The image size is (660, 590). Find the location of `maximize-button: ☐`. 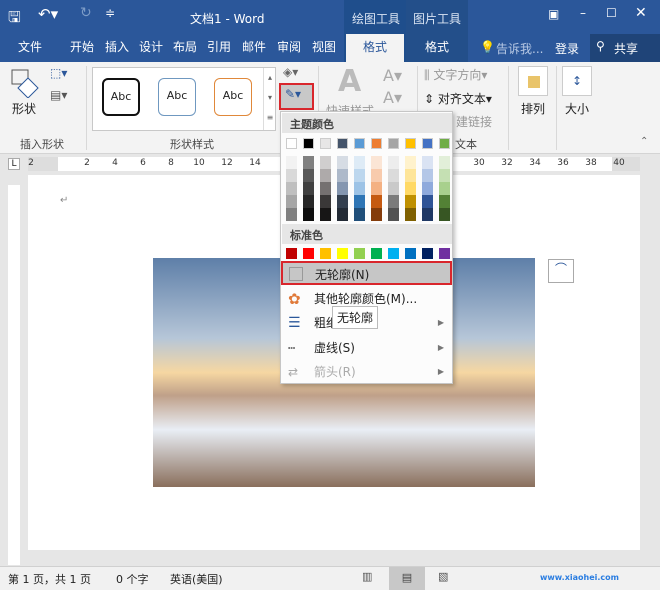

maximize-button: ☐ is located at coordinates (611, 13).